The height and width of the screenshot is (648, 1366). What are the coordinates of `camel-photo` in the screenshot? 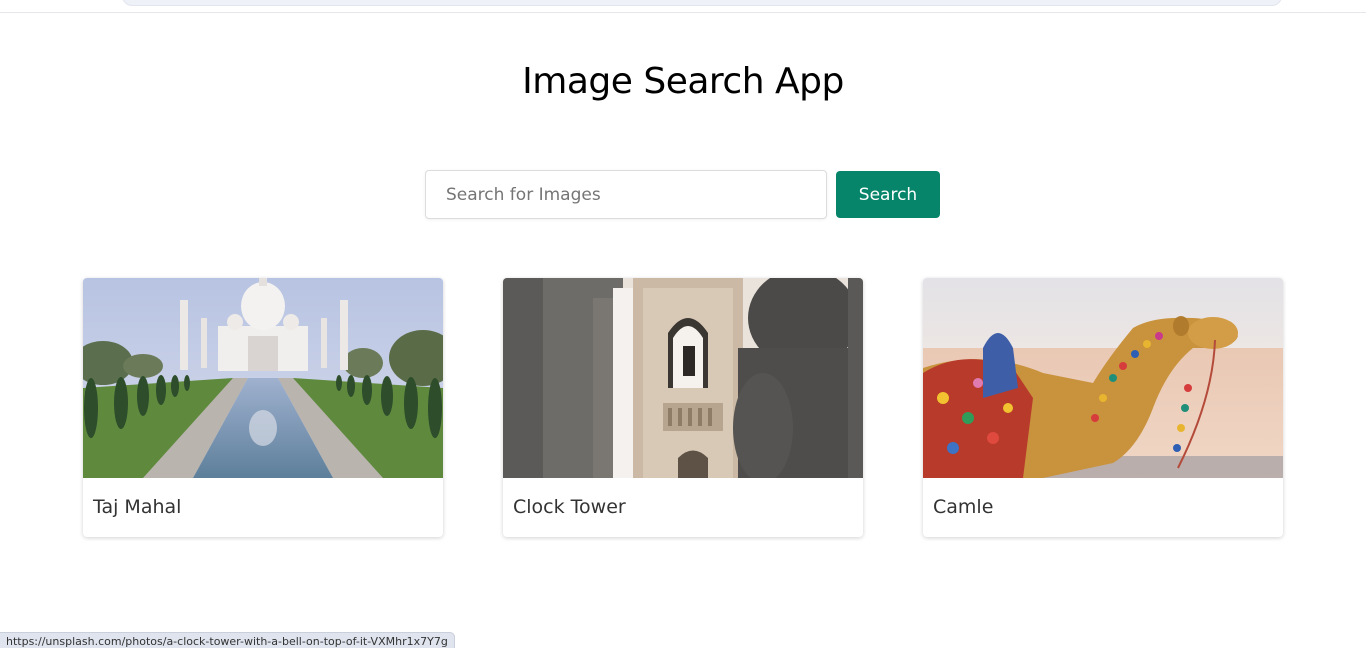 It's located at (1103, 378).